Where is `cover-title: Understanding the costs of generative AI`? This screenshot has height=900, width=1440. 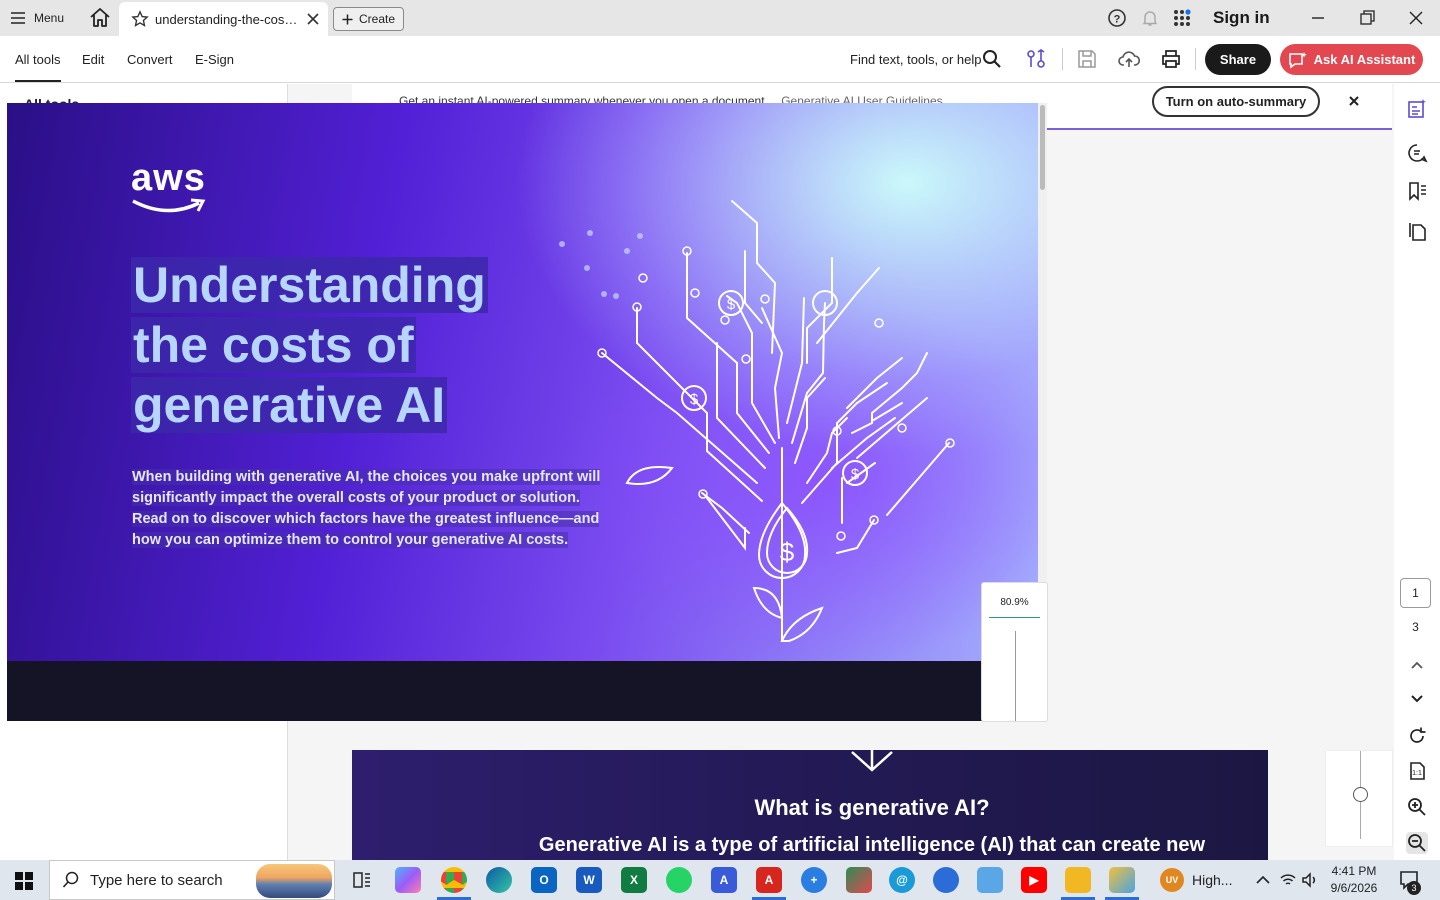 cover-title: Understanding the costs of generative AI is located at coordinates (309, 345).